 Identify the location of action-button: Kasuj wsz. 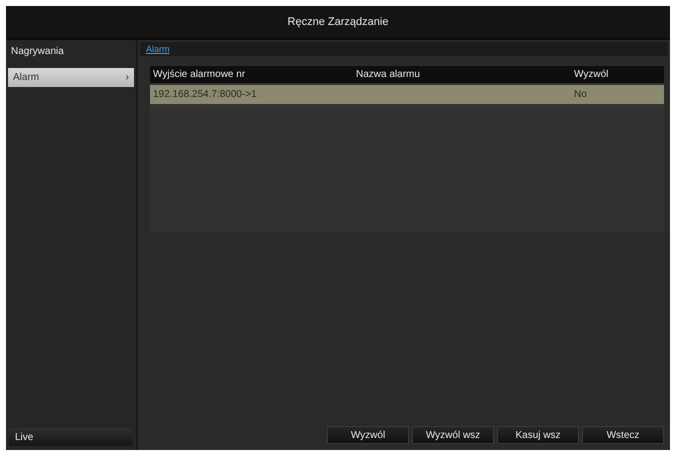
(538, 435).